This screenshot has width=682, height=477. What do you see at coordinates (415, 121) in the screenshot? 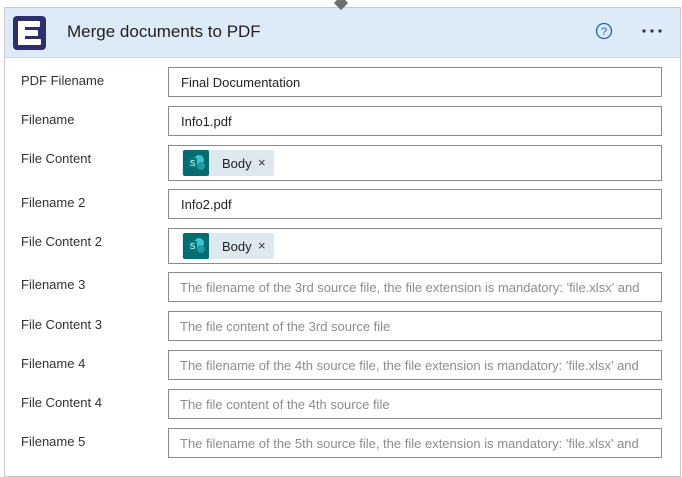
I see `filename-input: Info1.pdf` at bounding box center [415, 121].